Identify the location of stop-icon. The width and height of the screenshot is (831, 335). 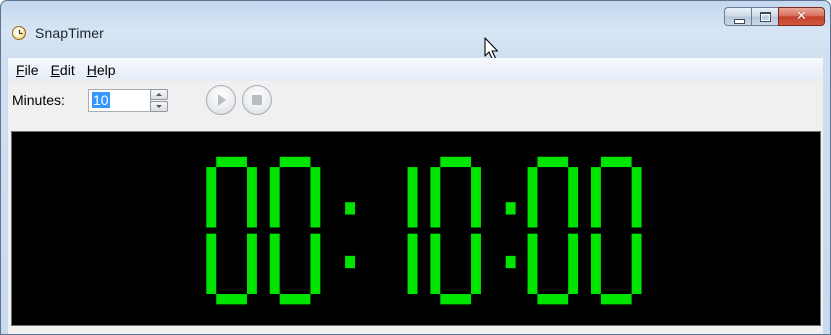
(257, 100).